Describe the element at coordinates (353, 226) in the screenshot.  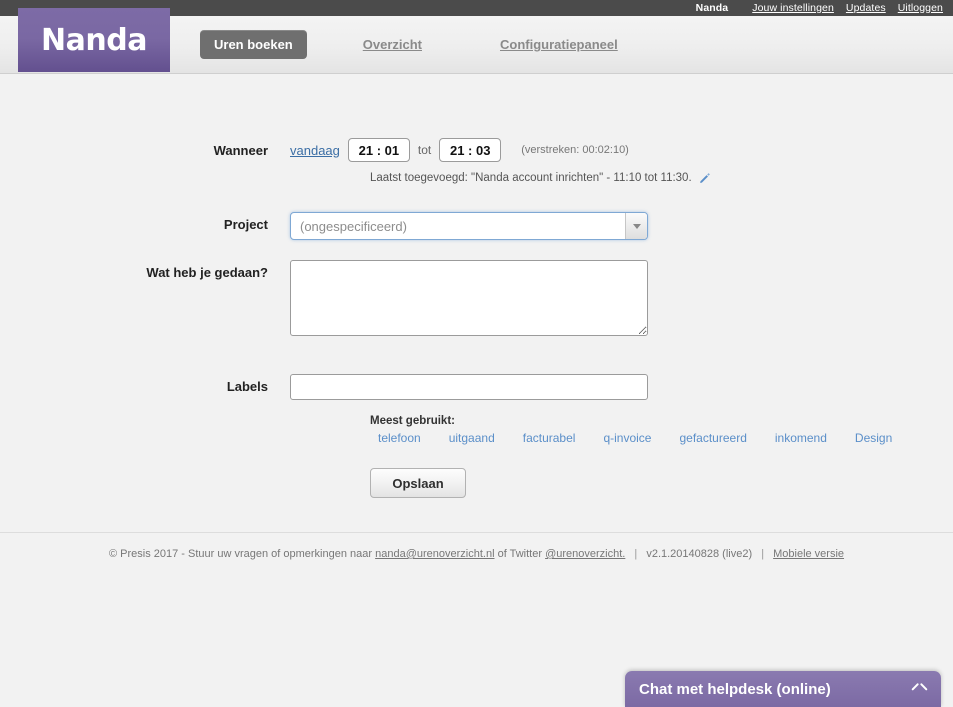
I see `project-selected-value: (ongespecificeerd)` at that location.